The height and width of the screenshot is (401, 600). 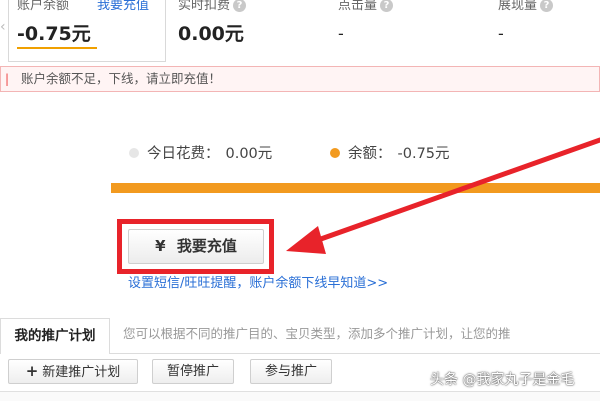 I want to click on stat-impressions: 展现量? -, so click(x=549, y=31).